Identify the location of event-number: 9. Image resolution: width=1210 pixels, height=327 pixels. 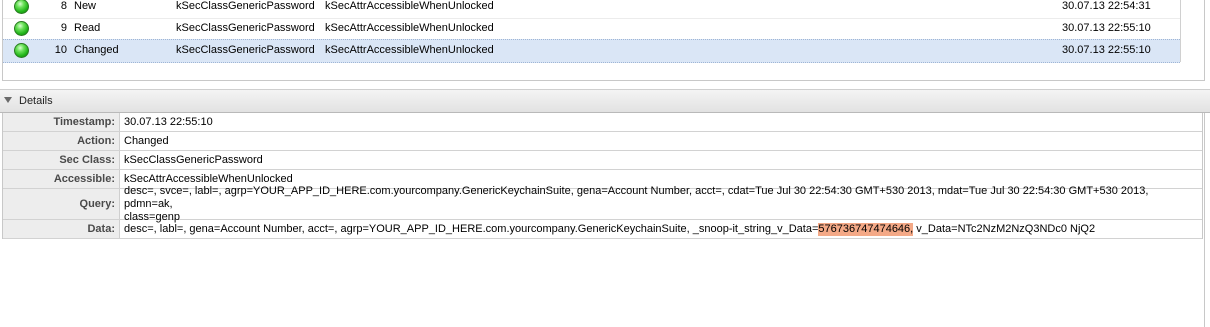
(63, 28).